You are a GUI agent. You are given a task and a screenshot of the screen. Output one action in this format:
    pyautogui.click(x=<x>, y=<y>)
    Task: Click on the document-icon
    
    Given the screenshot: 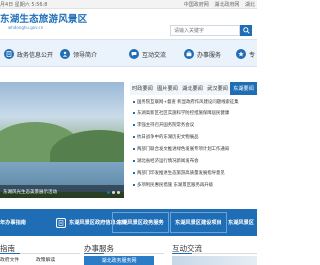 What is the action you would take?
    pyautogui.click(x=9, y=54)
    